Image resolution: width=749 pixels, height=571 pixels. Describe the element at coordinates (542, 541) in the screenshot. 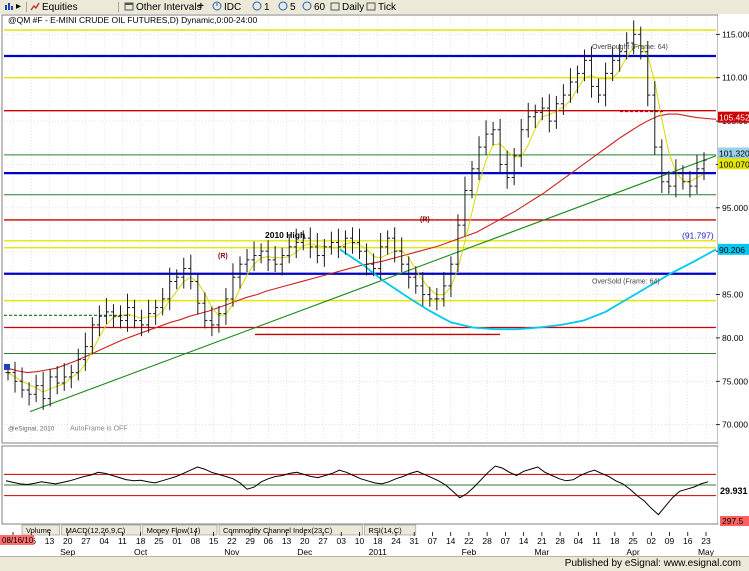

I see `x-tick-label: 21` at that location.